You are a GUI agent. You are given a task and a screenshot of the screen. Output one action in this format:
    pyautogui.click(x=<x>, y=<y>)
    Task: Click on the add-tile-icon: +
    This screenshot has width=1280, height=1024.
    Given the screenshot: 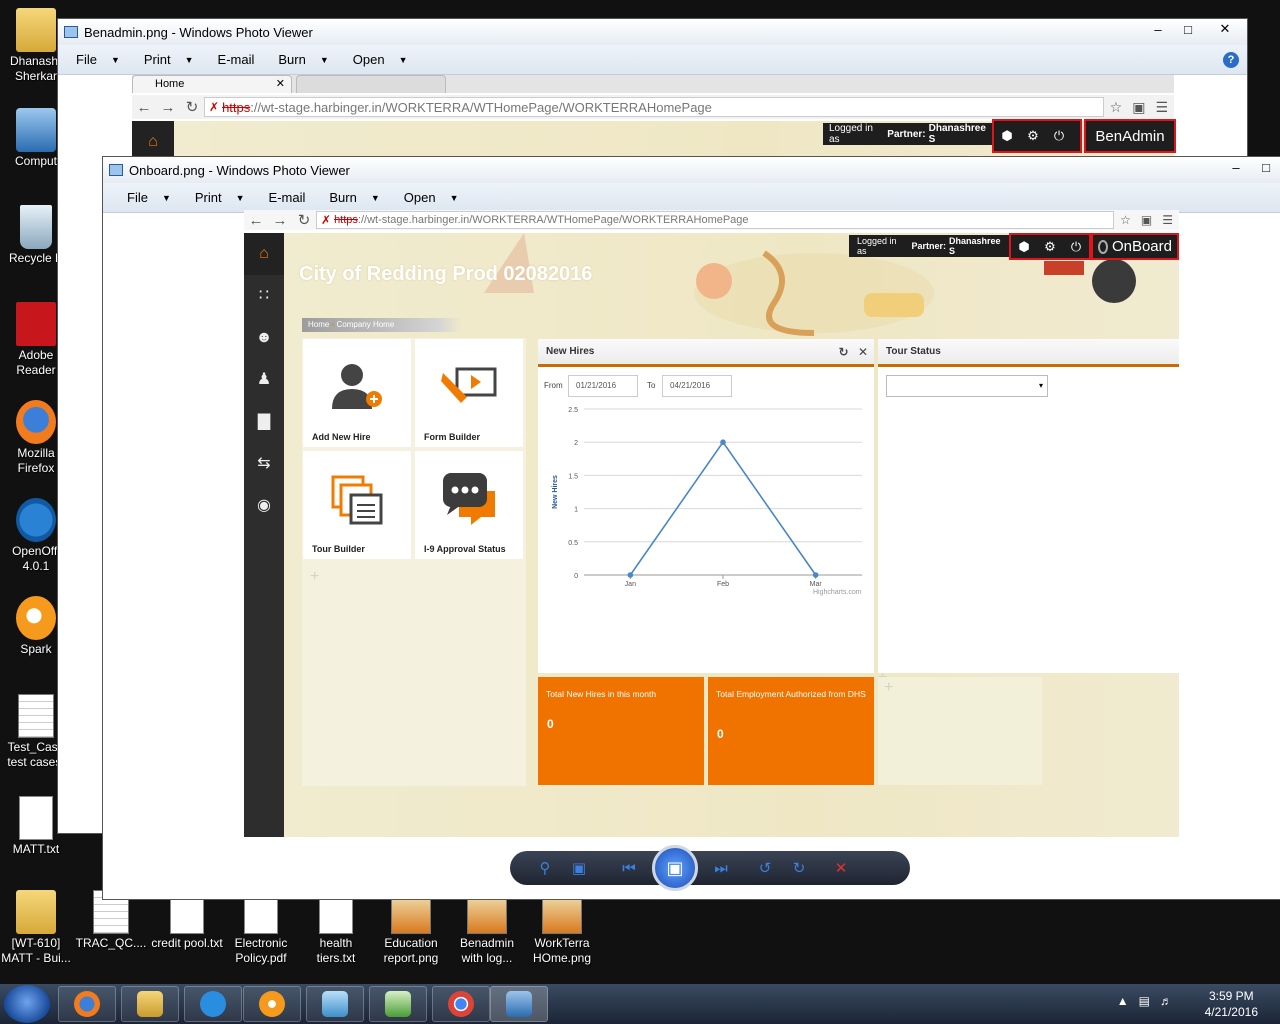 What is the action you would take?
    pyautogui.click(x=314, y=577)
    